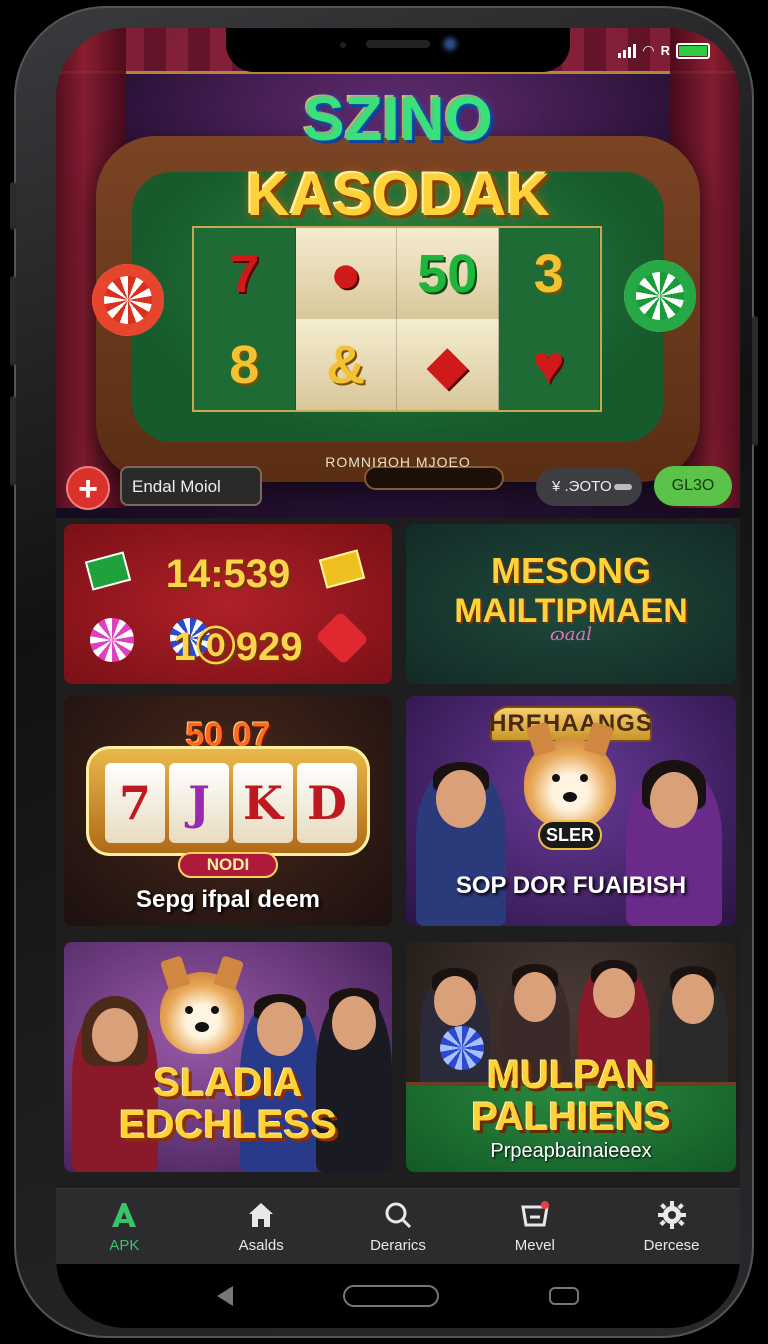 The image size is (768, 1344). Describe the element at coordinates (346, 273) in the screenshot. I see `reel-symbol: ●` at that location.